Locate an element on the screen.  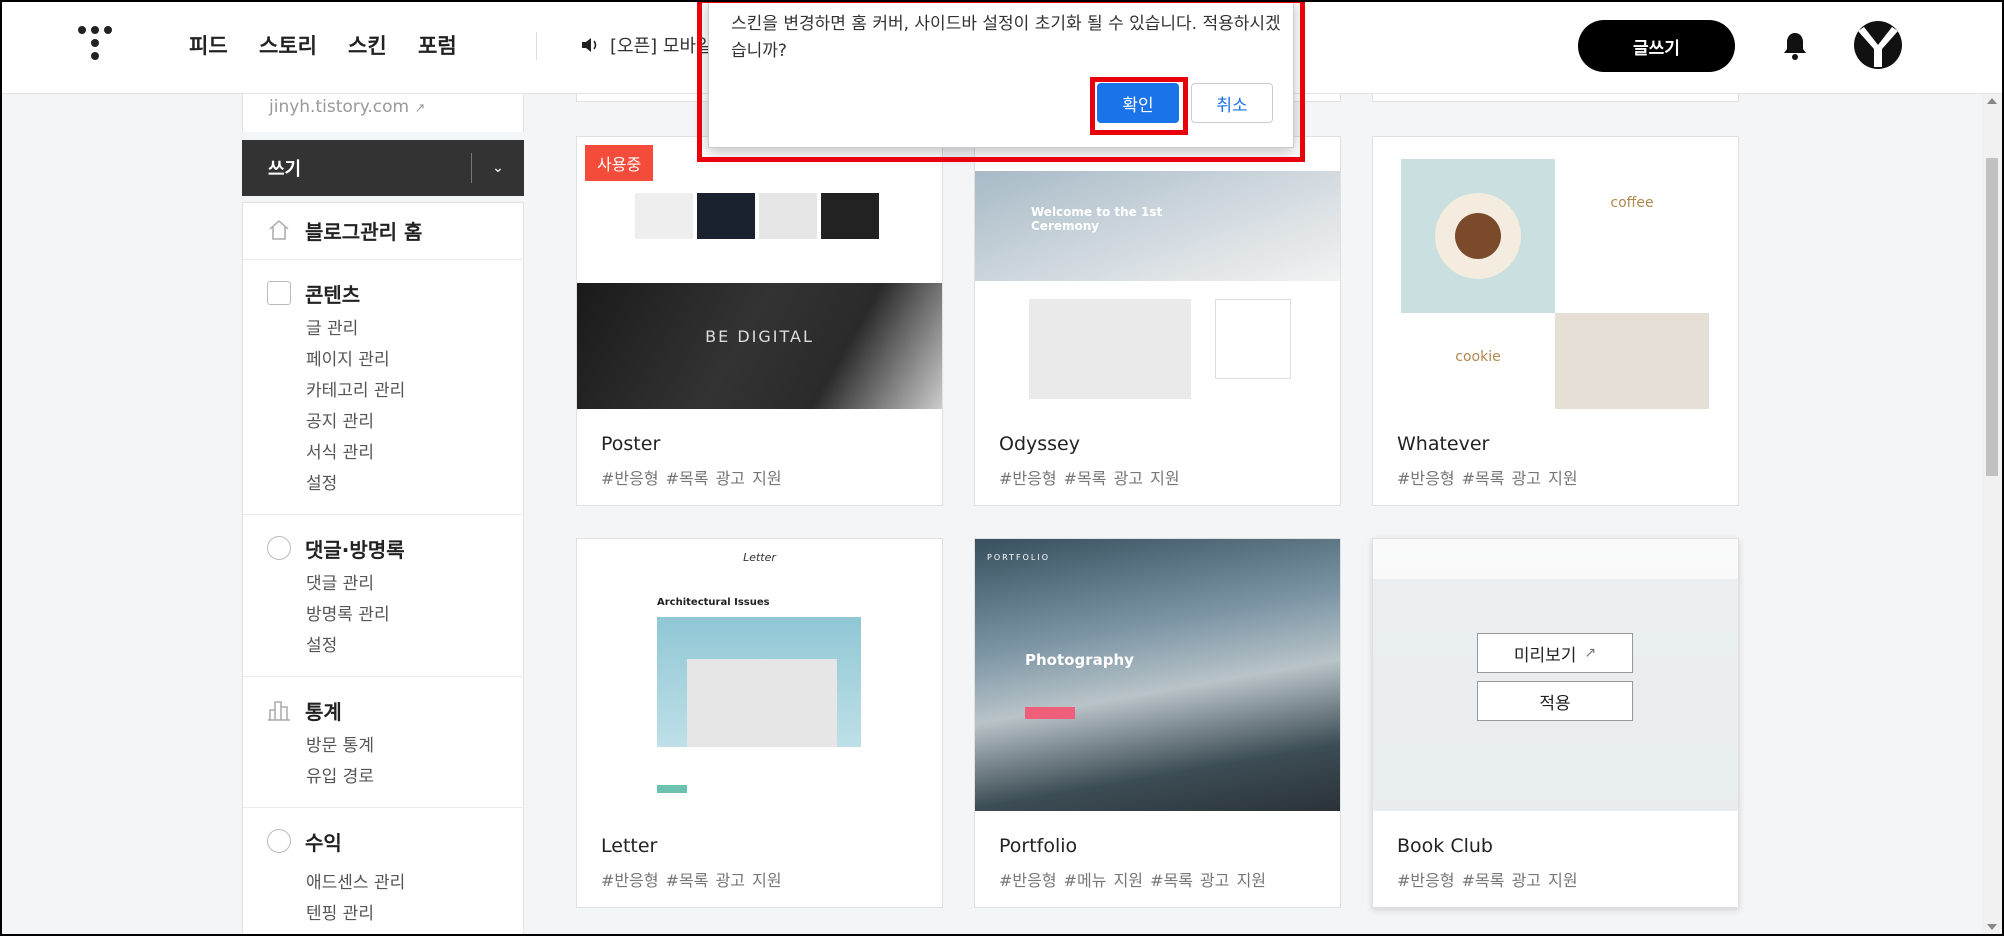
sidebar-subitem-notices: 공지 관리 is located at coordinates (383, 422).